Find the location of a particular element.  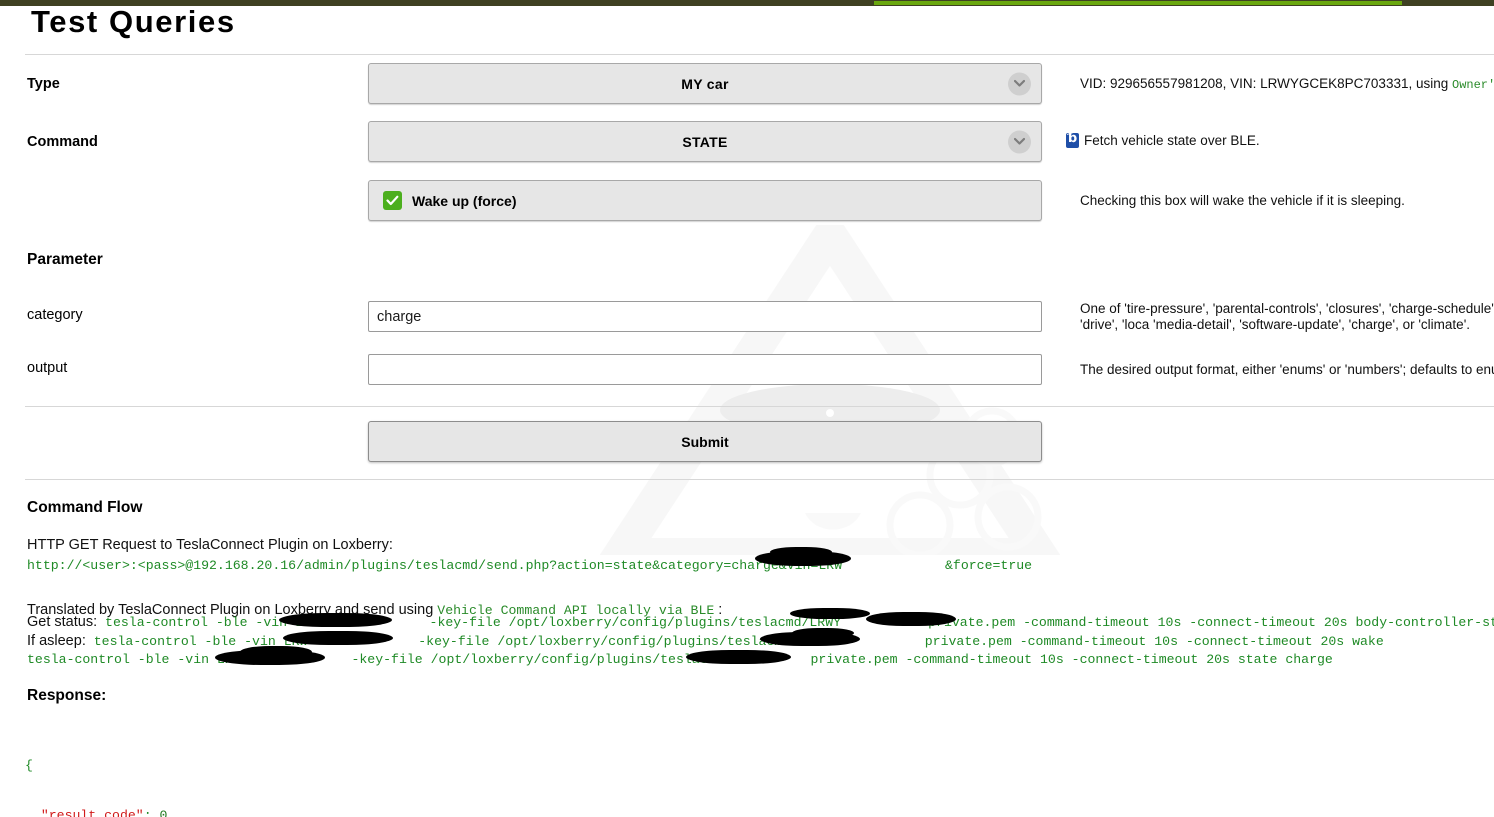

category-label: category is located at coordinates (55, 315).